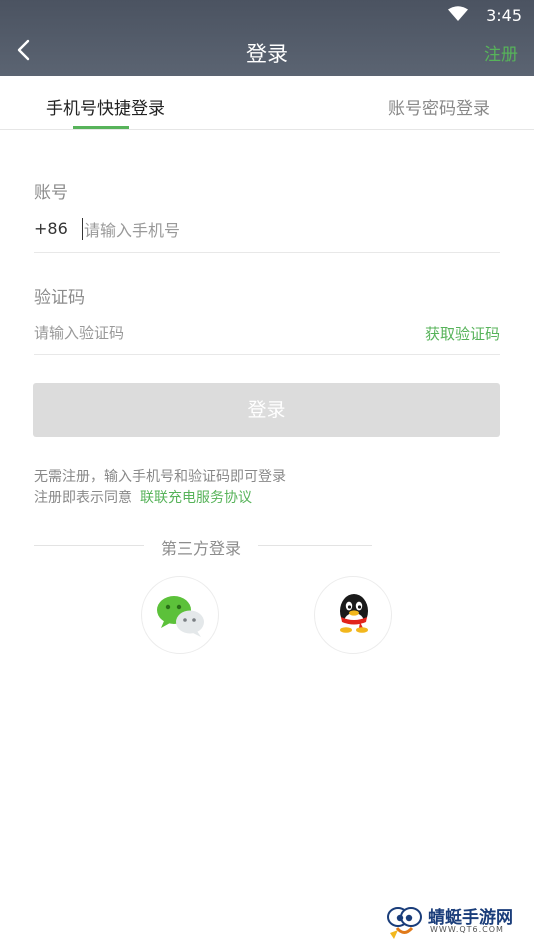 This screenshot has height=949, width=534. Describe the element at coordinates (83, 498) in the screenshot. I see `agreement-prefix: 注册即表示同意` at that location.